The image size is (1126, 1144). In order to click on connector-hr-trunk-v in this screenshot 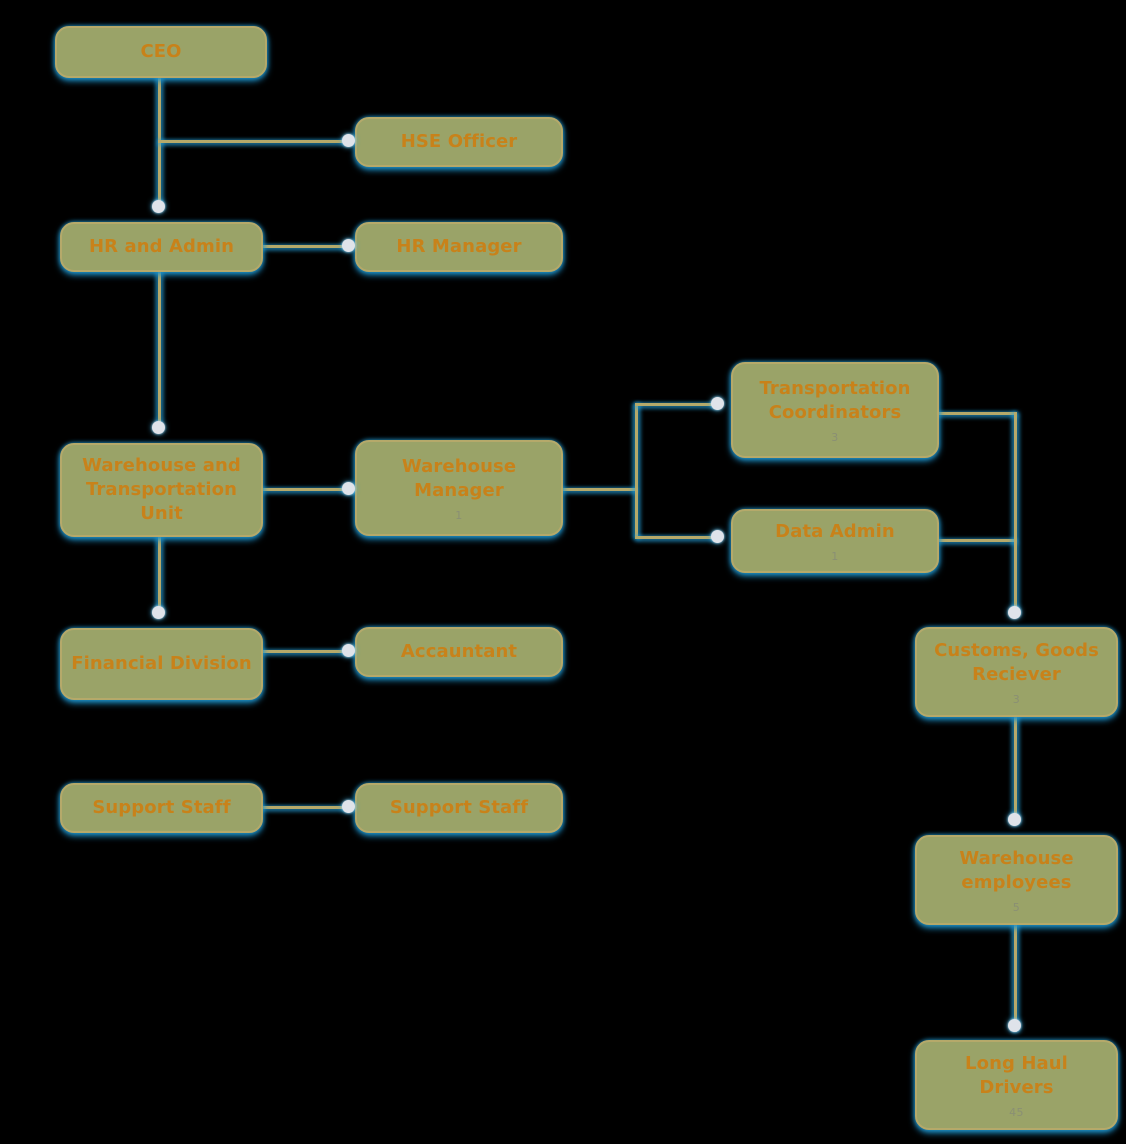, I will do `click(159, 346)`.